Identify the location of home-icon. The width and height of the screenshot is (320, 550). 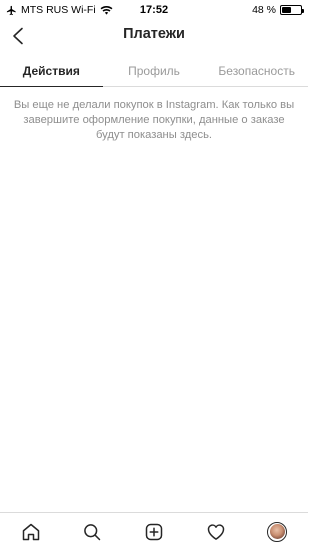
(31, 531).